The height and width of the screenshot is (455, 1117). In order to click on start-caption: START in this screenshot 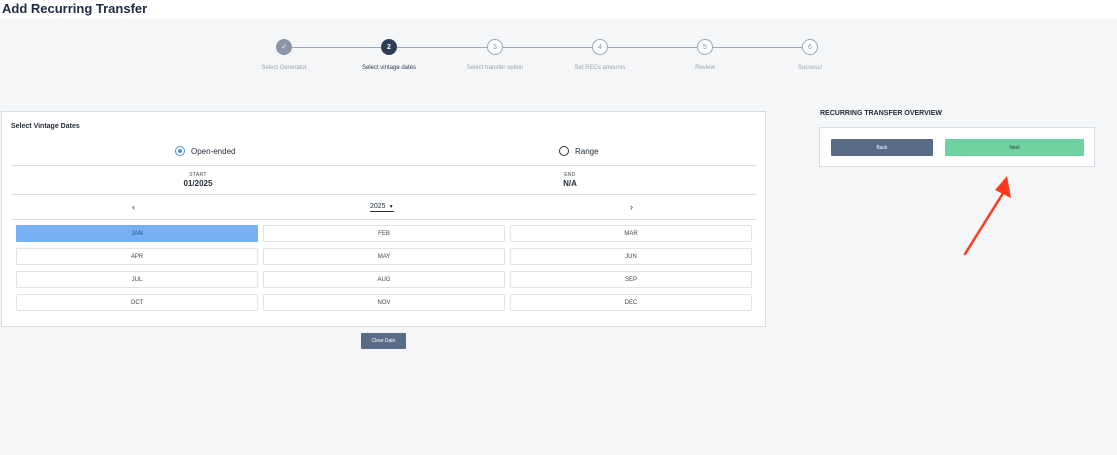, I will do `click(198, 175)`.